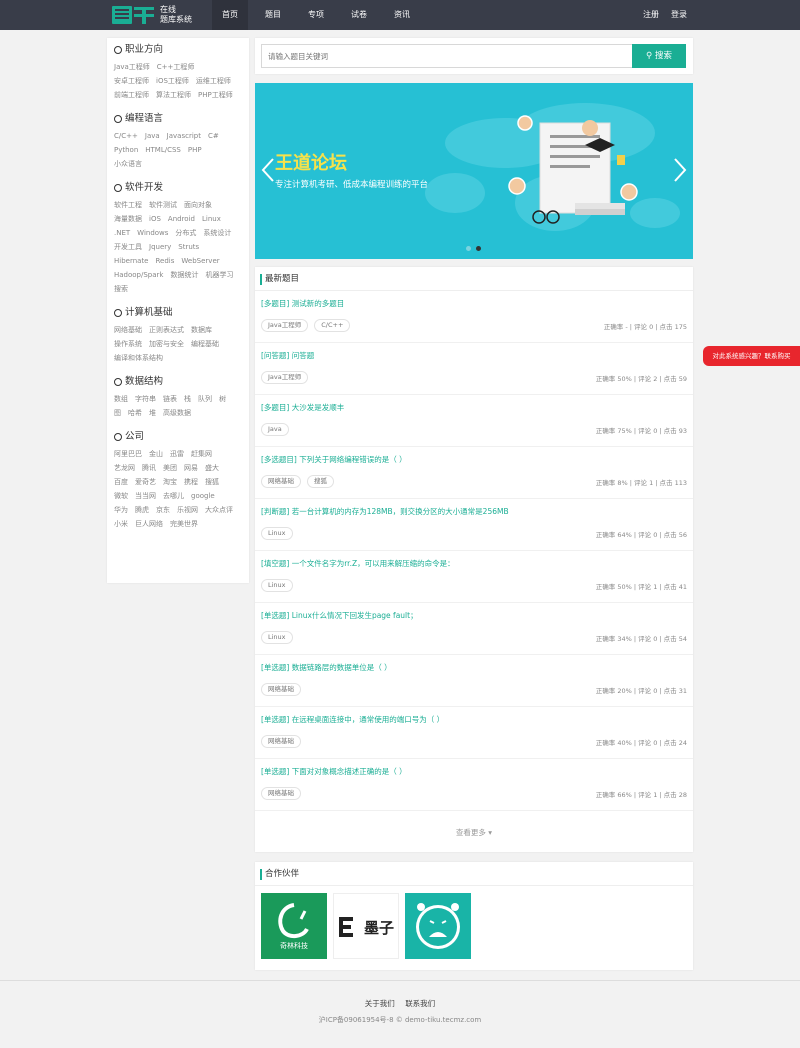 The height and width of the screenshot is (1048, 800). I want to click on sidebar-tag: 编程基础, so click(205, 344).